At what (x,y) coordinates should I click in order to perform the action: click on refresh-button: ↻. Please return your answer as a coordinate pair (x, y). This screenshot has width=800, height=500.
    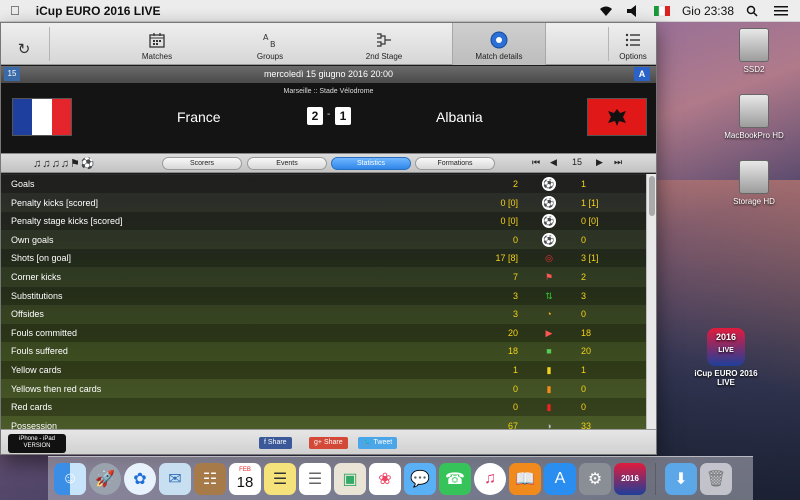
    Looking at the image, I should click on (24, 44).